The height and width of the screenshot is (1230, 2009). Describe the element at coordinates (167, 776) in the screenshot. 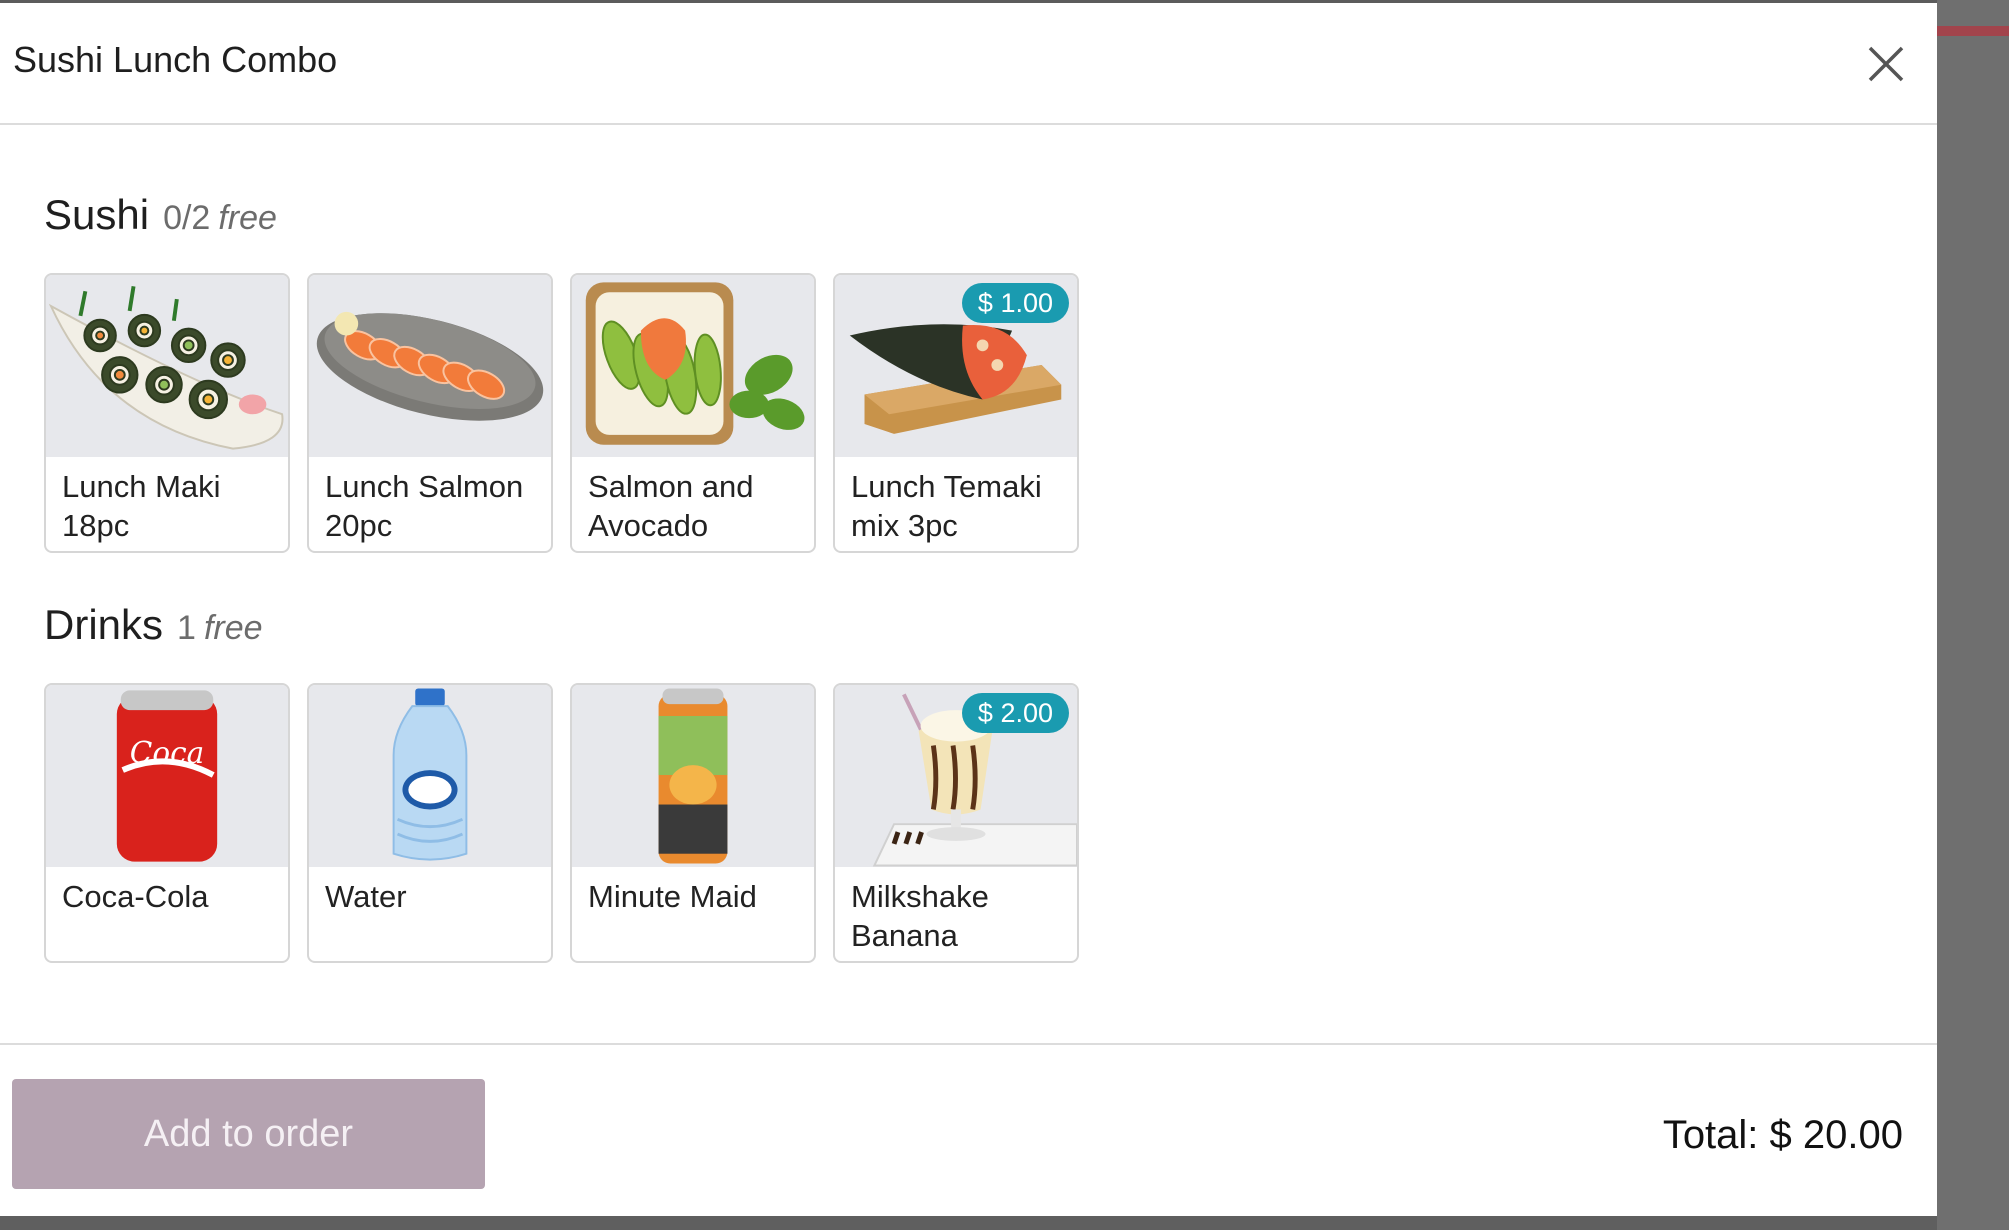

I see `coca-cola-can-image: Coca` at that location.